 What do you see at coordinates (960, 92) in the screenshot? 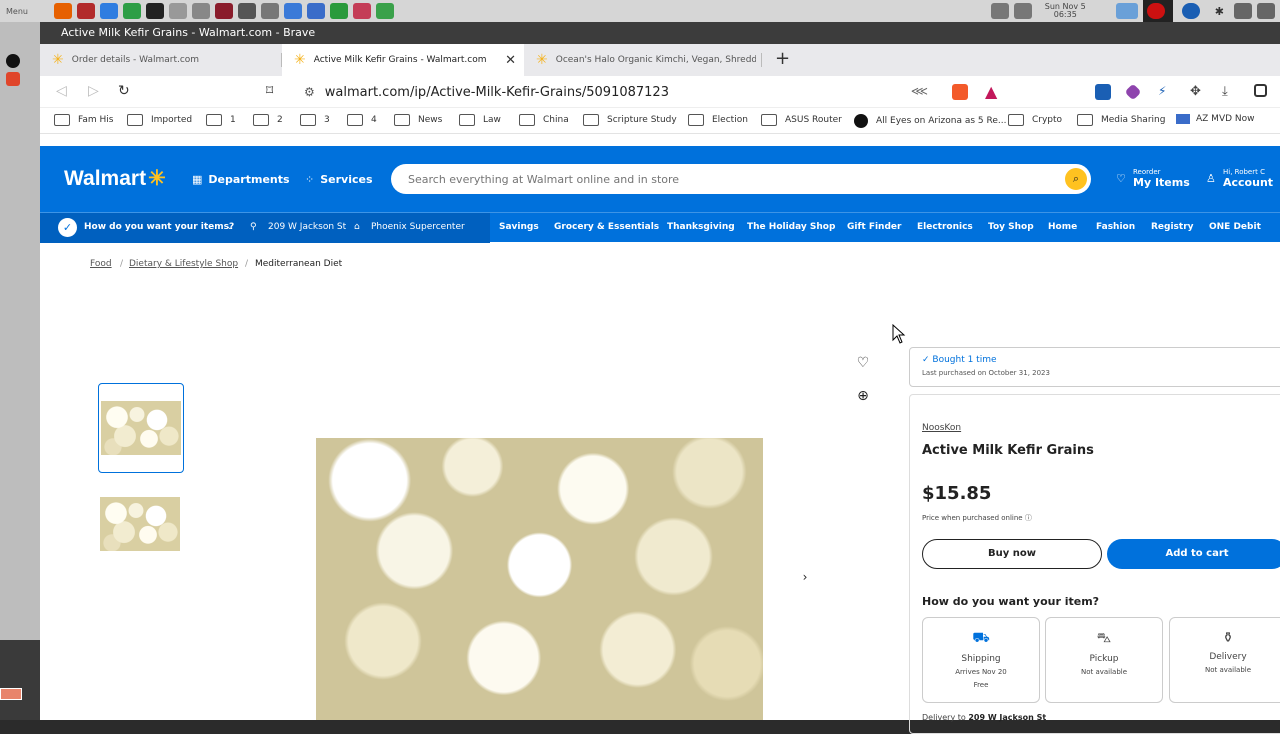
I see `brave-shields-icon` at bounding box center [960, 92].